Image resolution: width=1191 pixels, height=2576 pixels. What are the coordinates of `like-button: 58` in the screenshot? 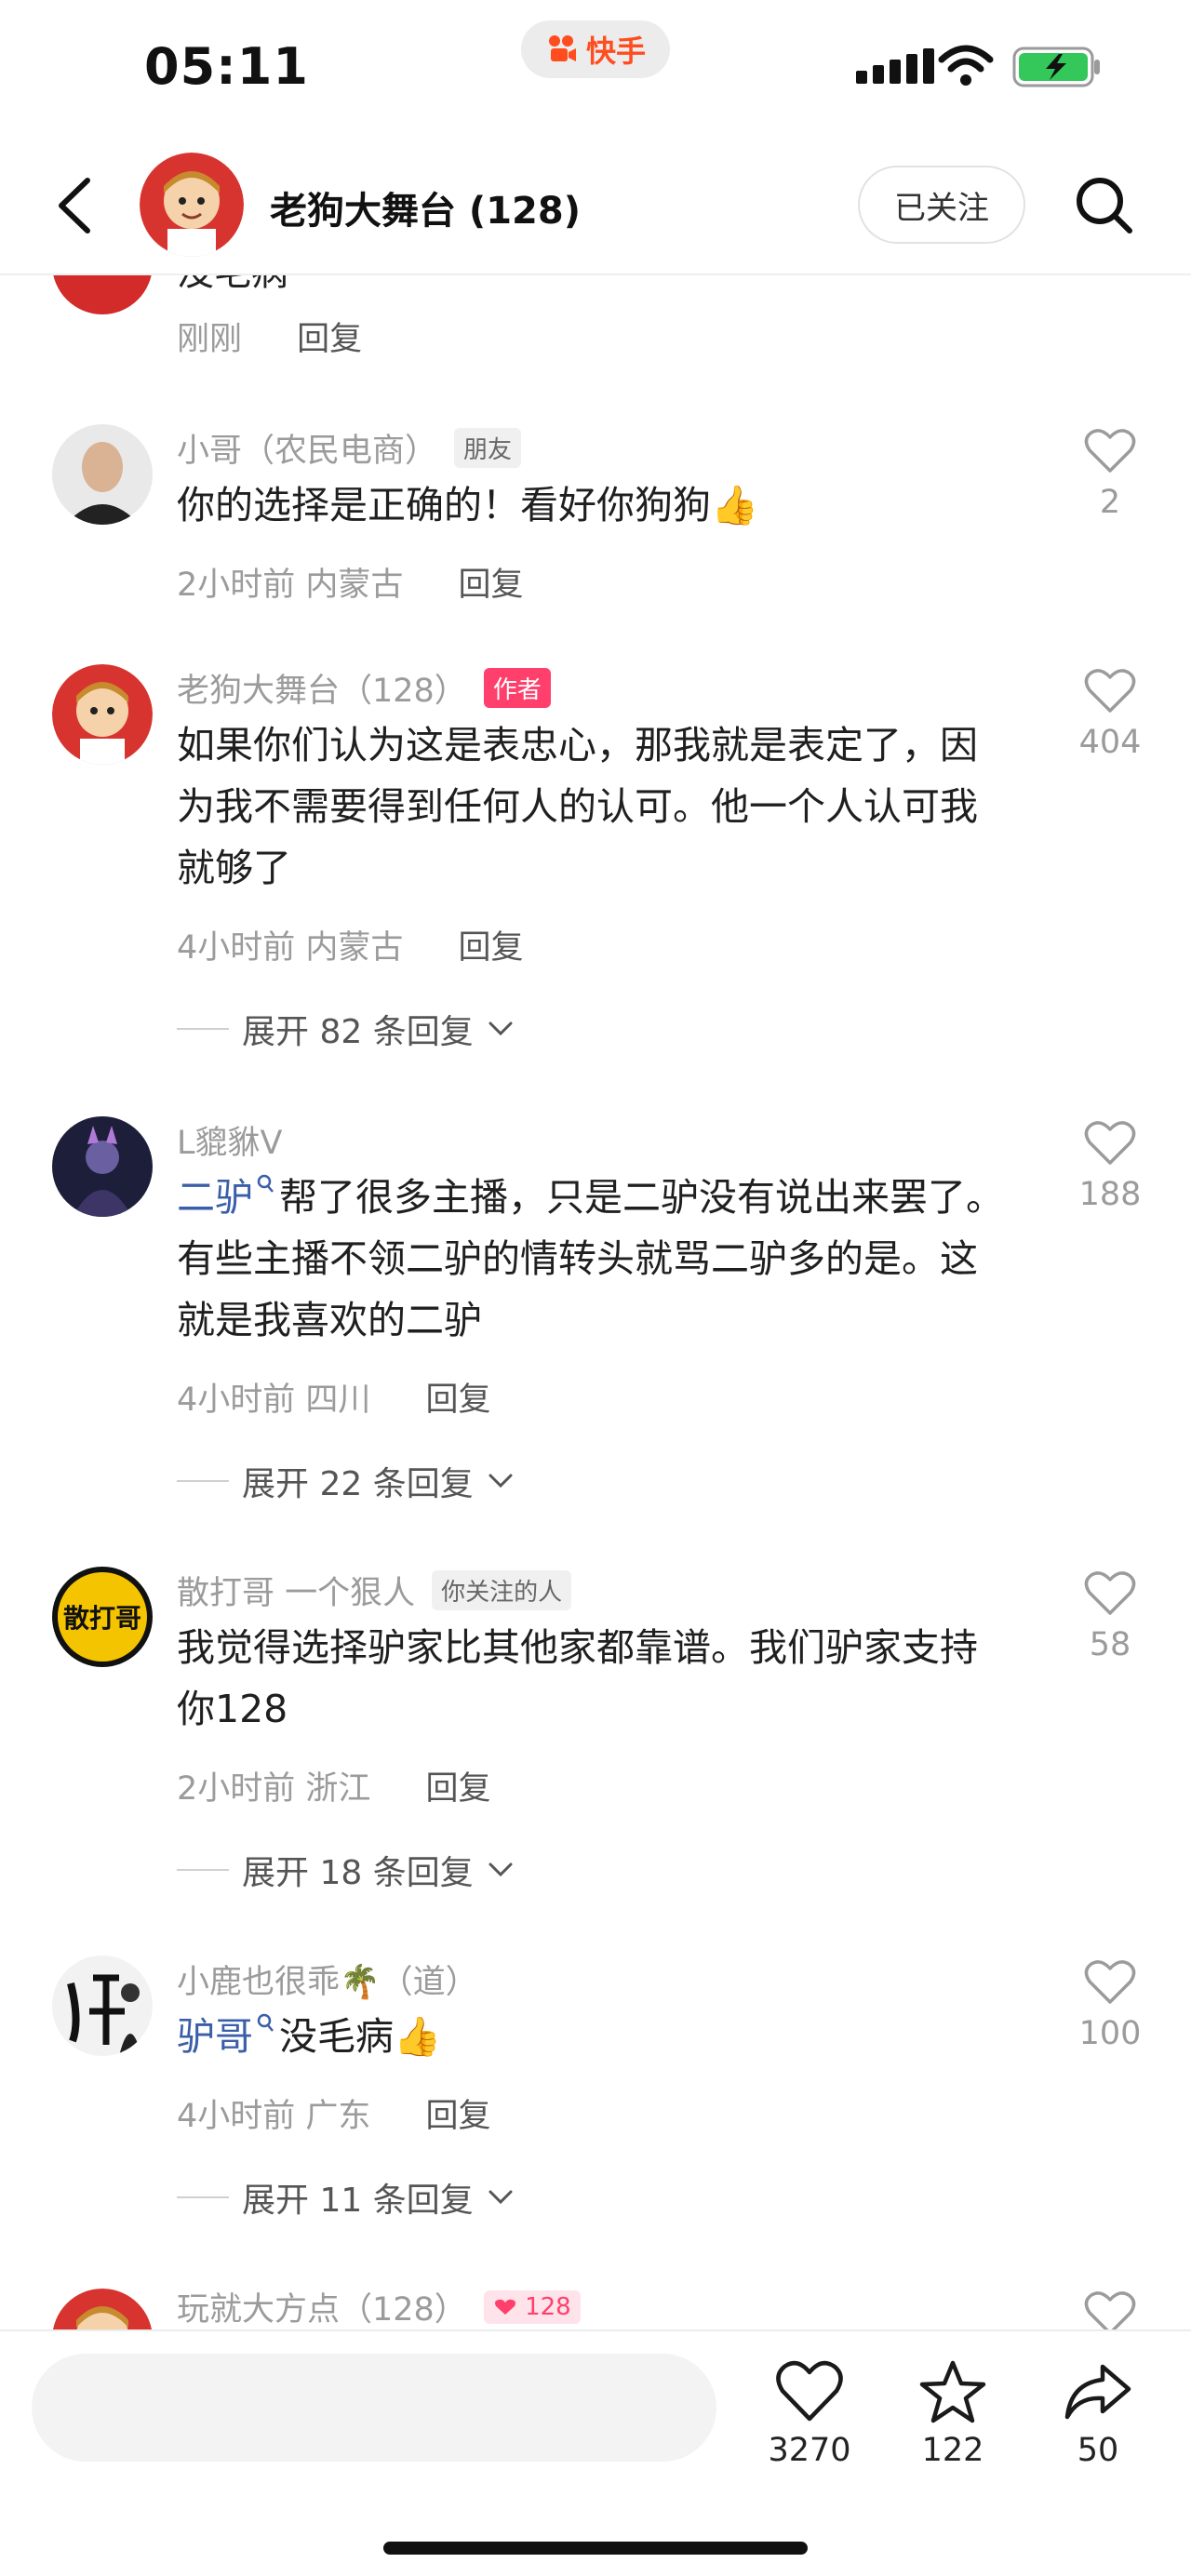 It's located at (1110, 1616).